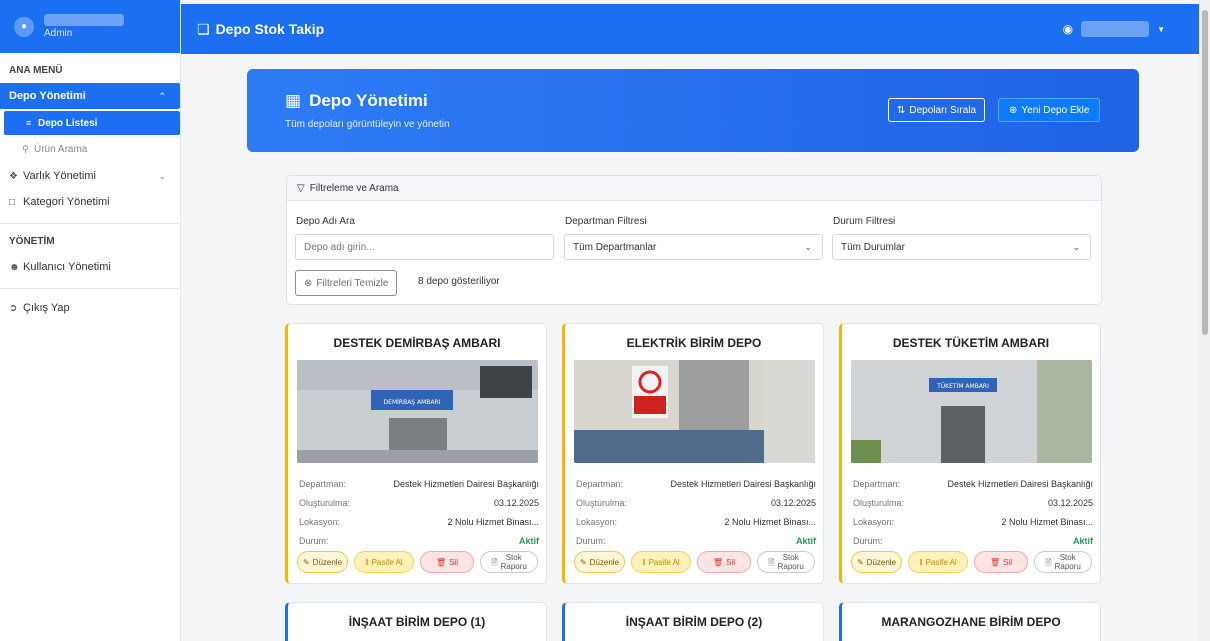 The width and height of the screenshot is (1210, 641). Describe the element at coordinates (301, 188) in the screenshot. I see `filter-icon: ▽` at that location.